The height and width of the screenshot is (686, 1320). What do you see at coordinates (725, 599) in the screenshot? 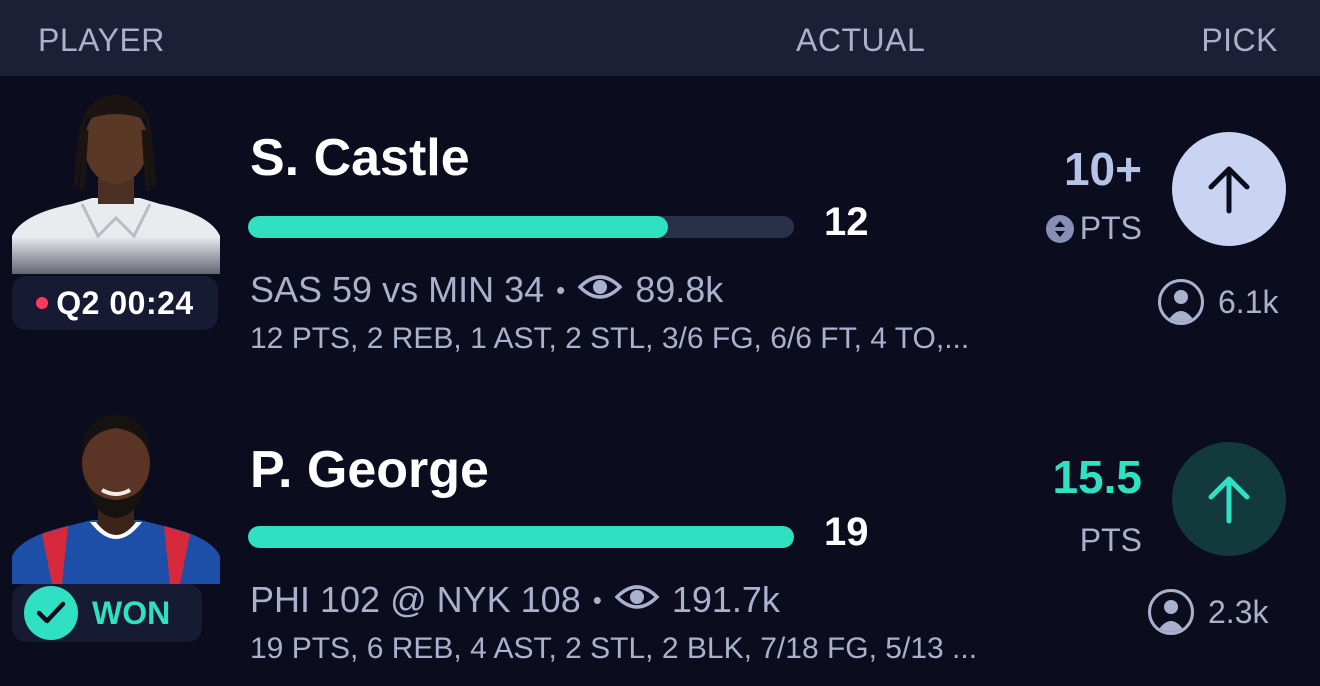
I see `view-count: 191.7k` at bounding box center [725, 599].